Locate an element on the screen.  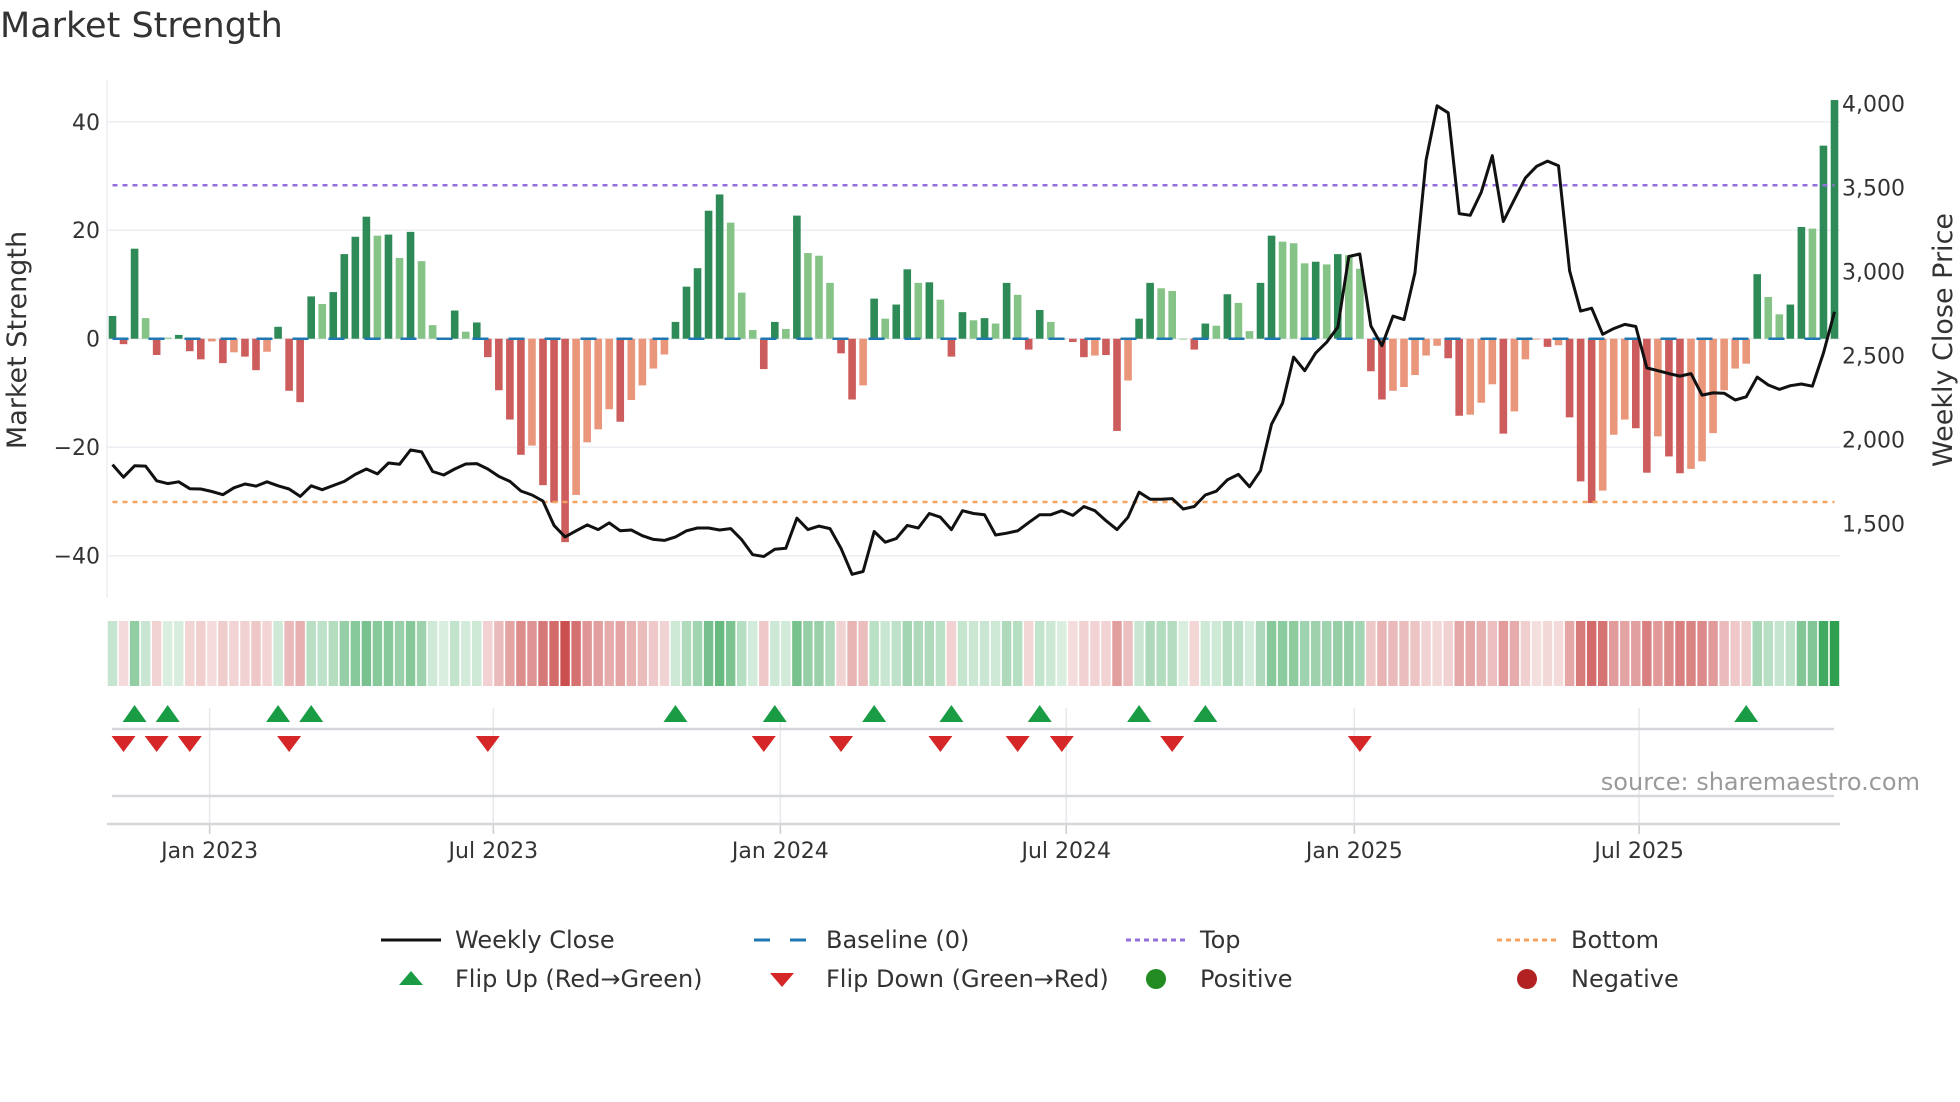
left-tick-label: 40 is located at coordinates (86, 123).